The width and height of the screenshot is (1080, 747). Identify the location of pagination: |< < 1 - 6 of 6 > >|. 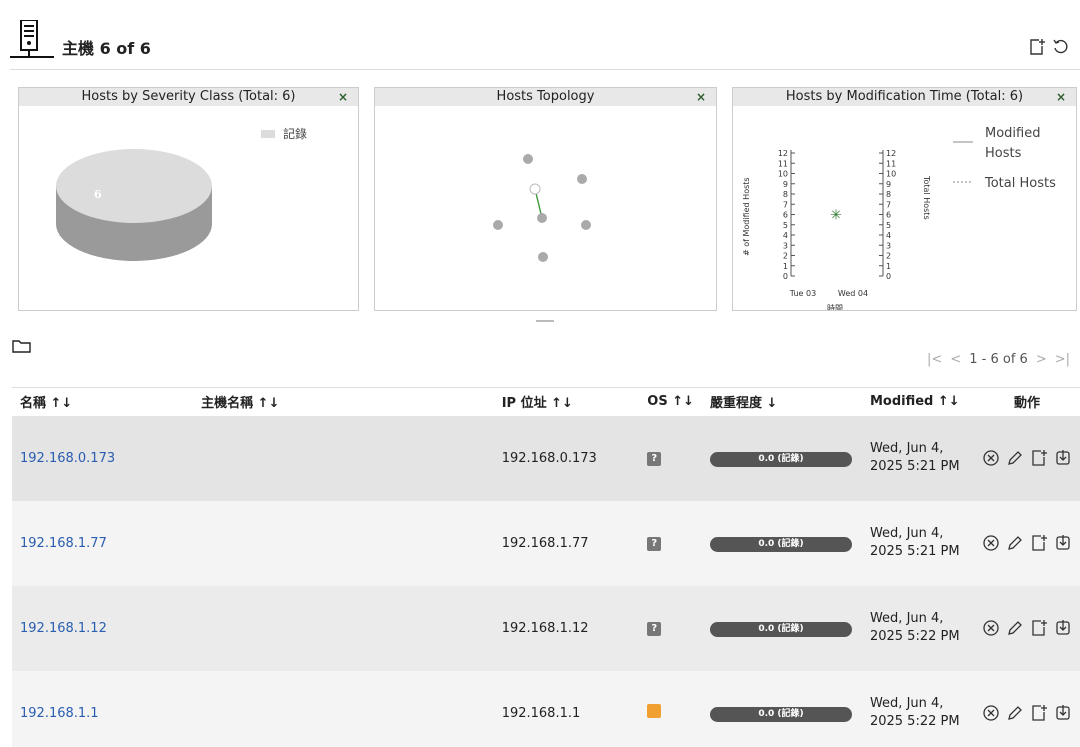
(998, 359).